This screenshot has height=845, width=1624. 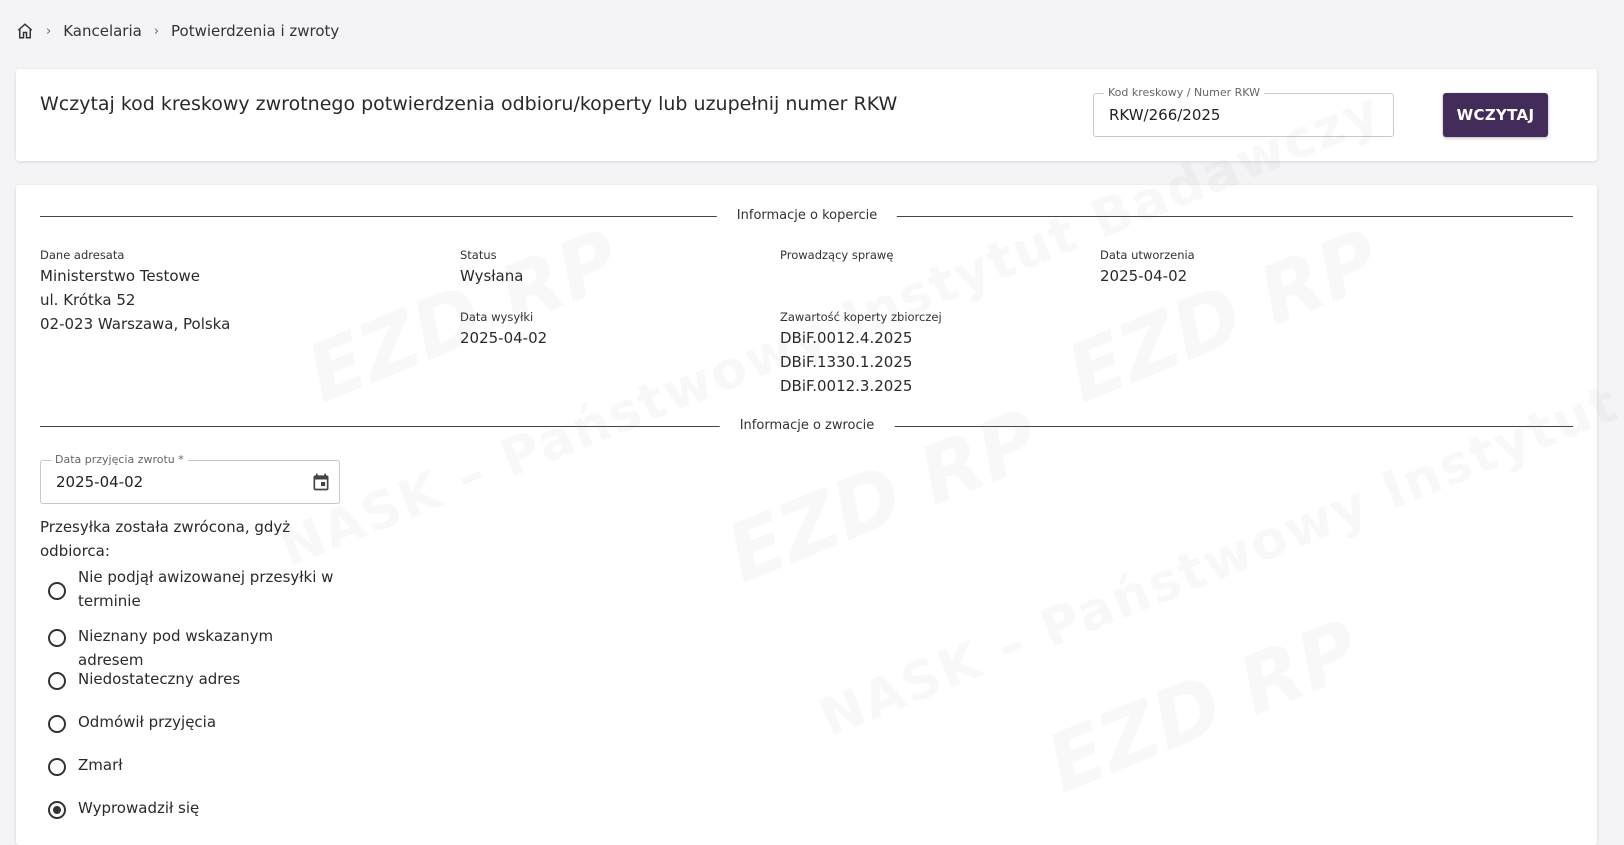 I want to click on load-button: WCZYTAJ, so click(x=1495, y=115).